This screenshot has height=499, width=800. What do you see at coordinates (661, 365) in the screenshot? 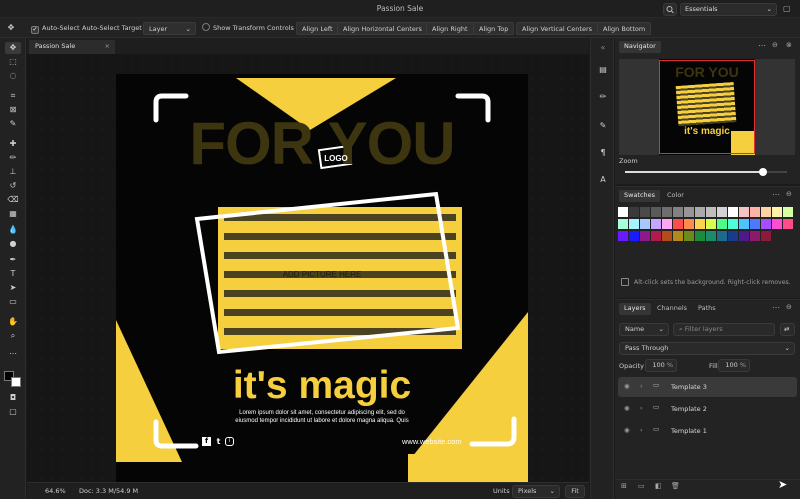
I see `opacity-input: 100 %` at bounding box center [661, 365].